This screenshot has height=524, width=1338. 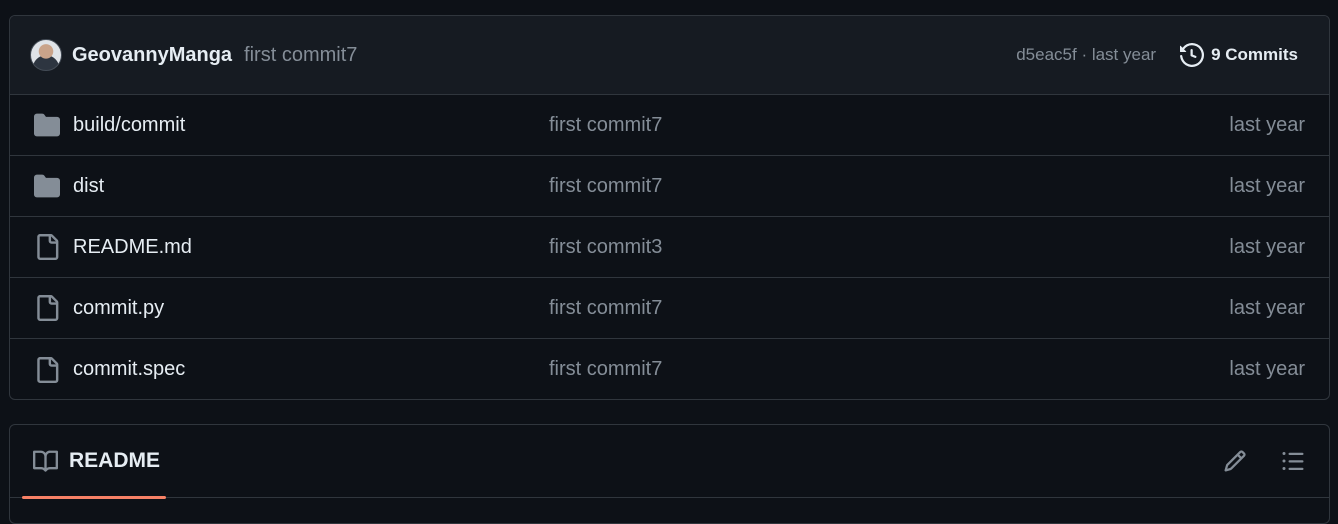 I want to click on file-name-link: commit.py, so click(x=311, y=308).